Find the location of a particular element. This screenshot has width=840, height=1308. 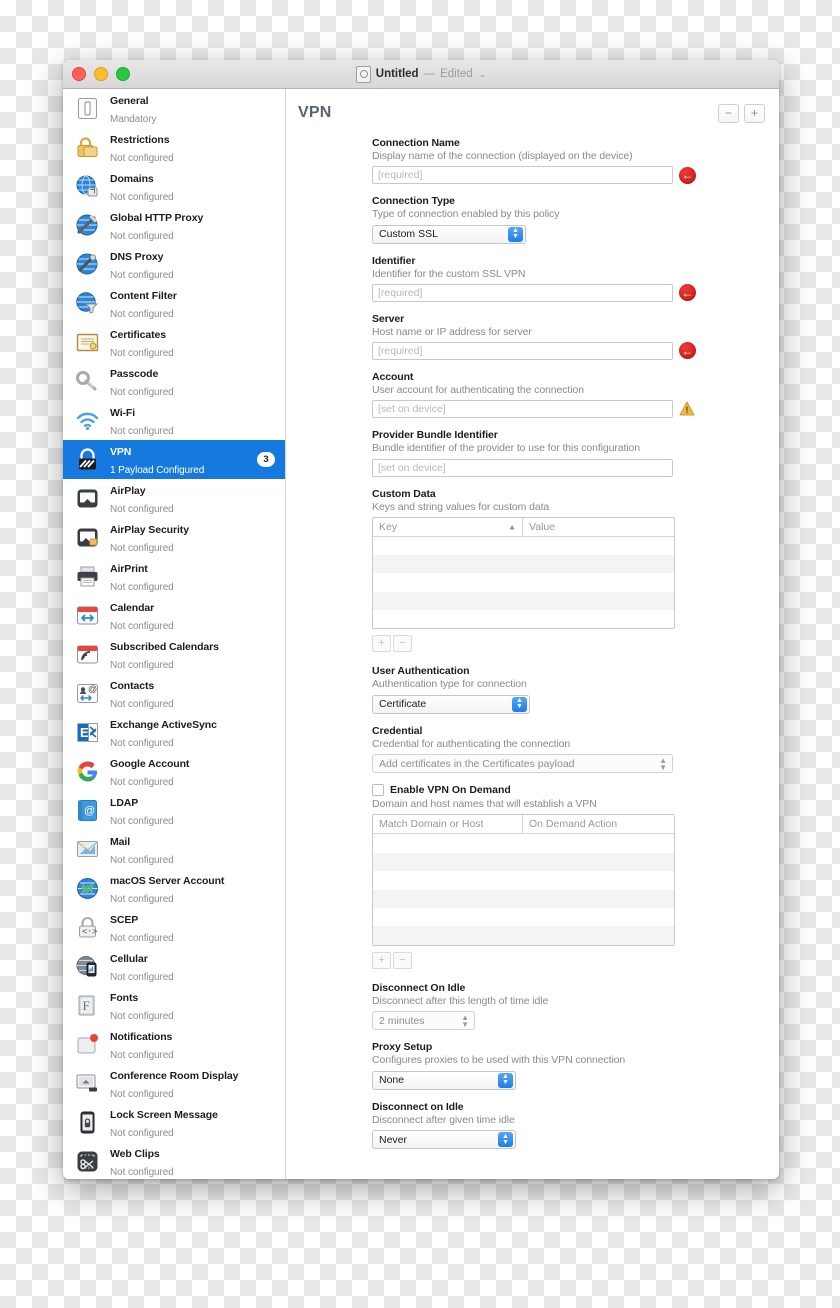

field-label: Provider Bundle Identifier is located at coordinates (435, 434).